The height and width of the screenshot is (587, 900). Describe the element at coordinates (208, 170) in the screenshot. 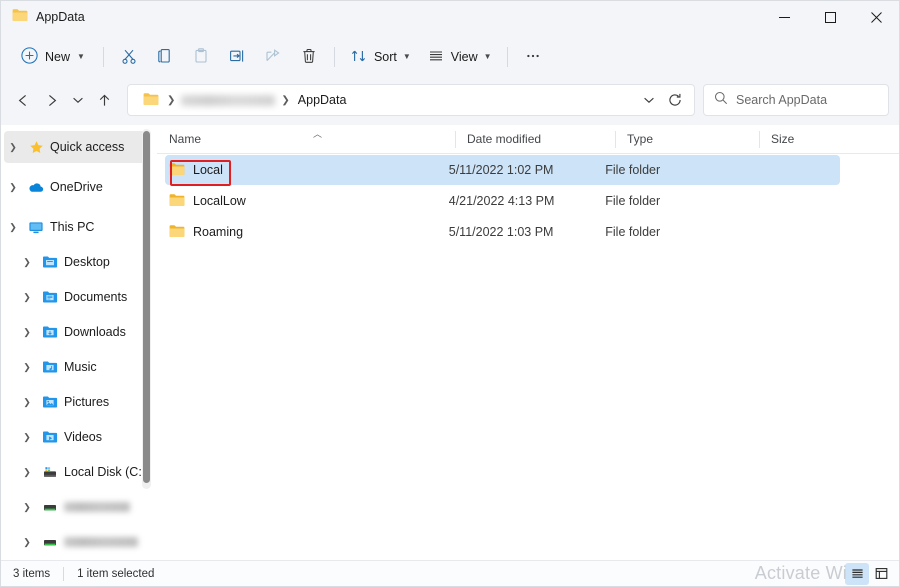

I see `file-name-label: Local` at that location.